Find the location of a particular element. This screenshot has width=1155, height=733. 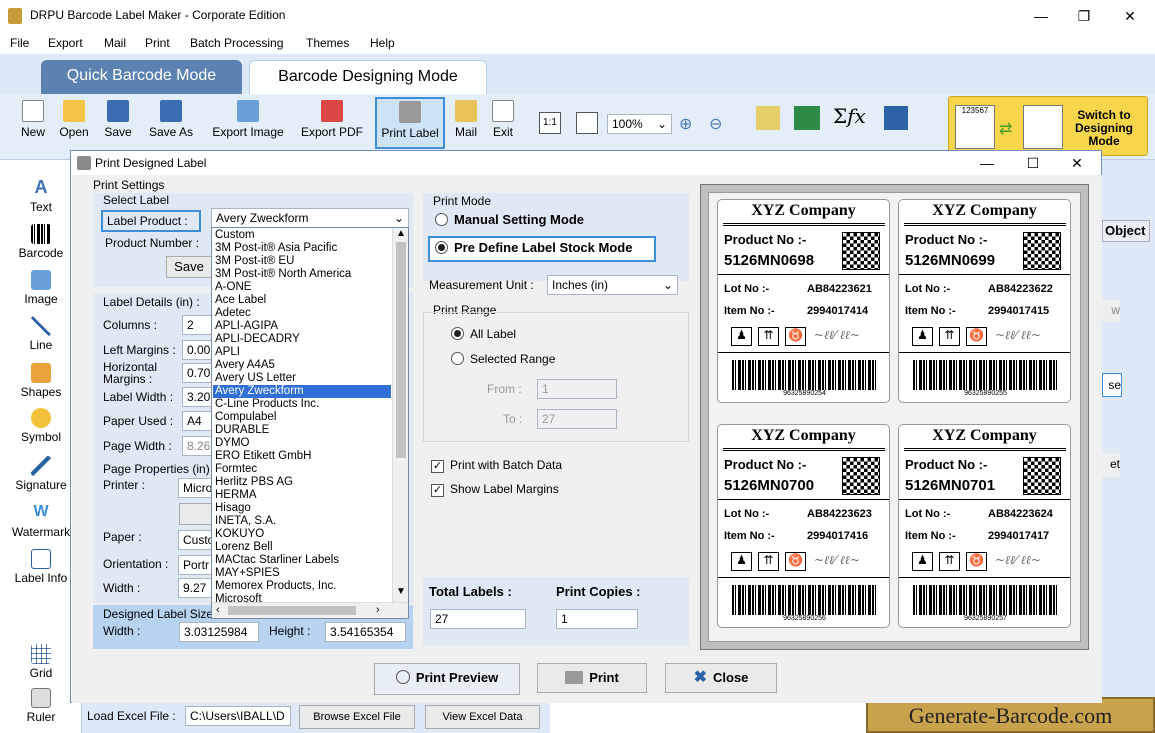

save-label-button: Save is located at coordinates (189, 267).